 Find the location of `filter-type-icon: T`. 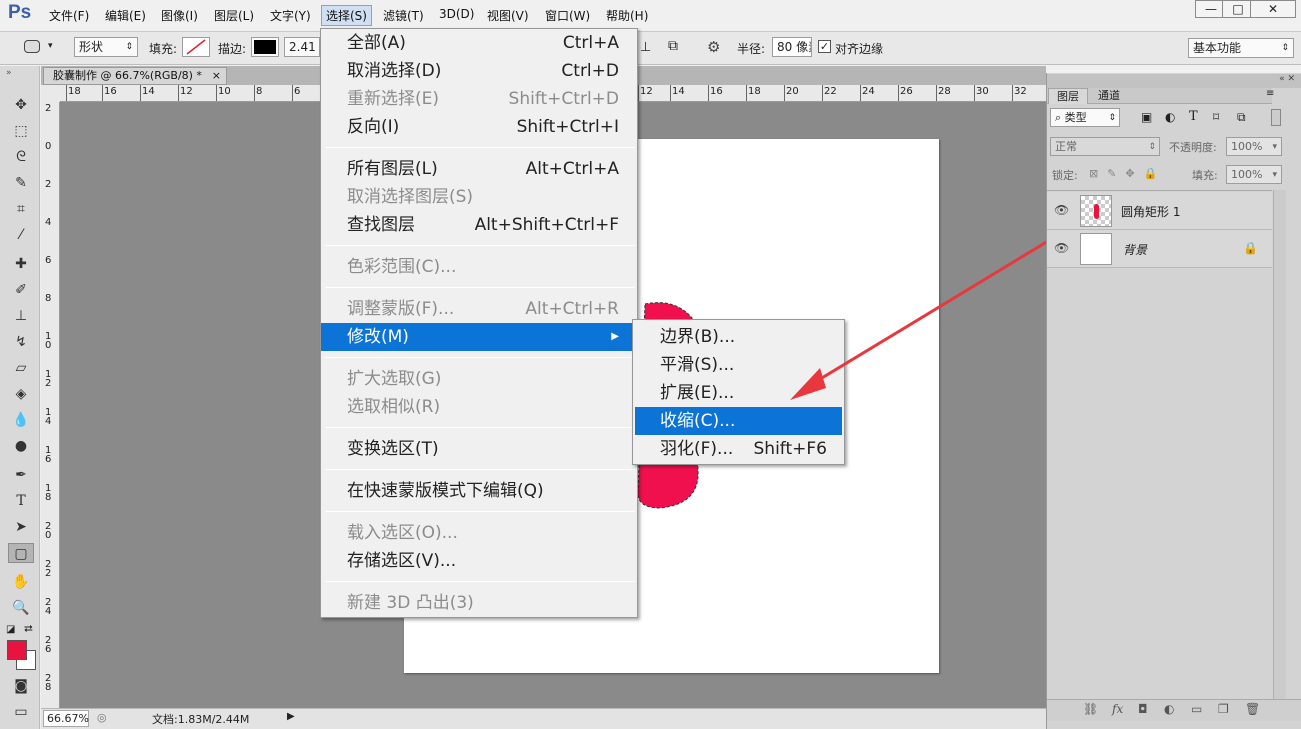

filter-type-icon: T is located at coordinates (1193, 116).